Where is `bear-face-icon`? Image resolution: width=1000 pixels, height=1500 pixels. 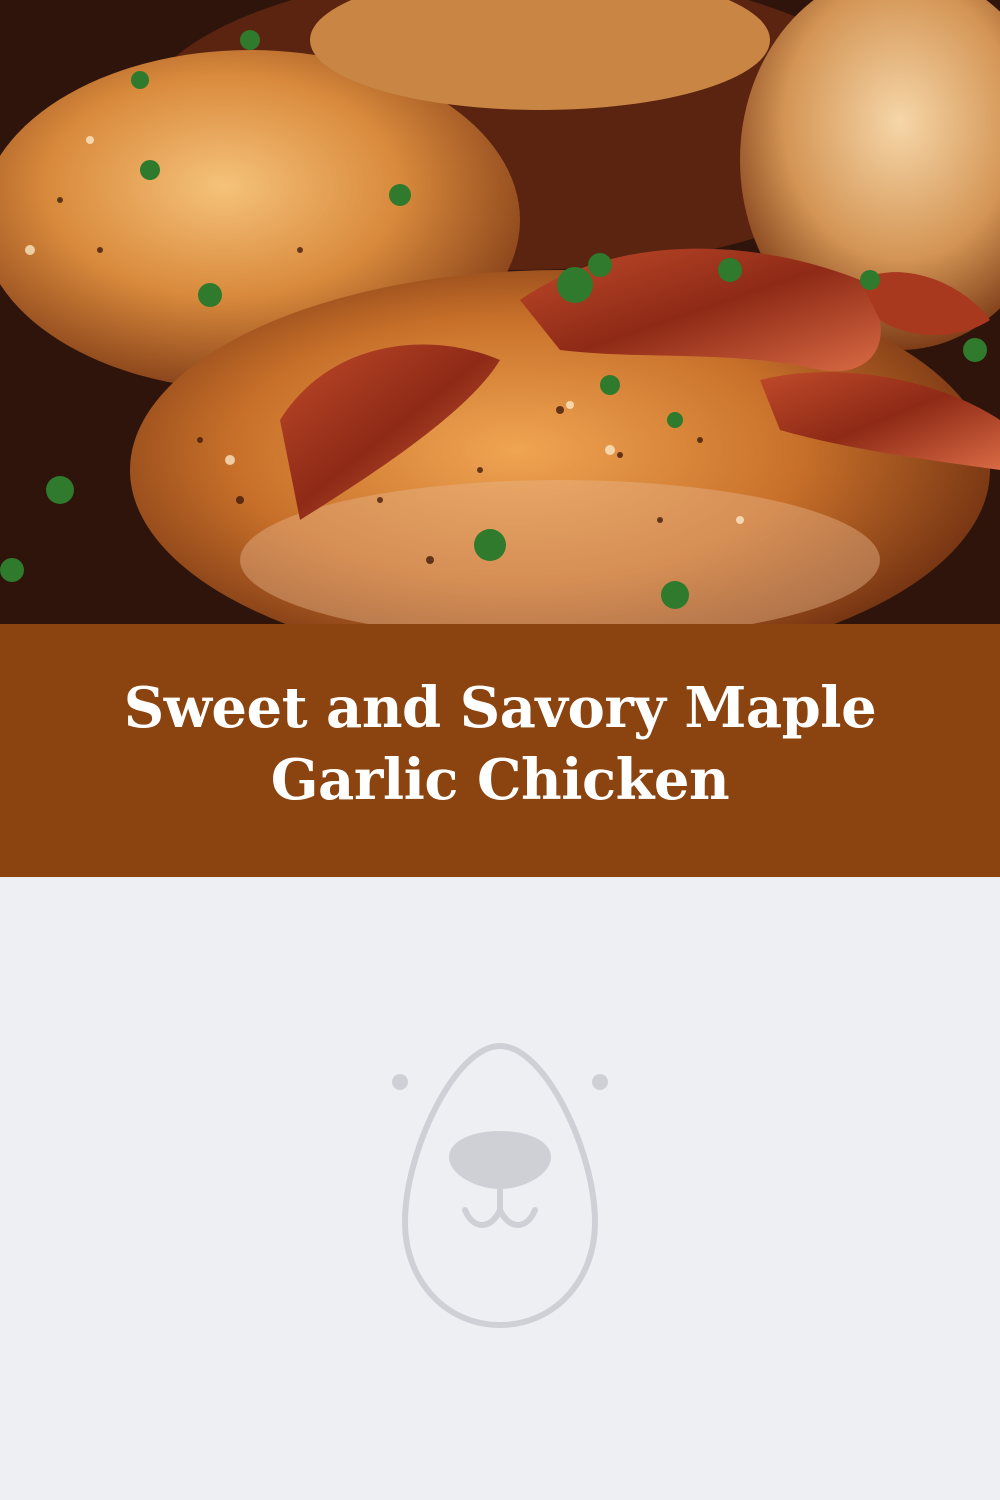 bear-face-icon is located at coordinates (500, 1185).